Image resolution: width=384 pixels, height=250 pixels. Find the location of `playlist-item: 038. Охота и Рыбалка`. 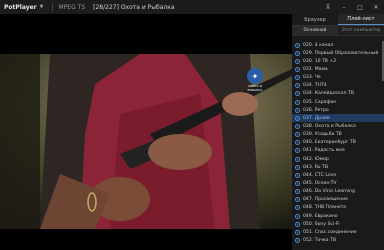

playlist-item: 038. Охота и Рыбалка is located at coordinates (338, 126).